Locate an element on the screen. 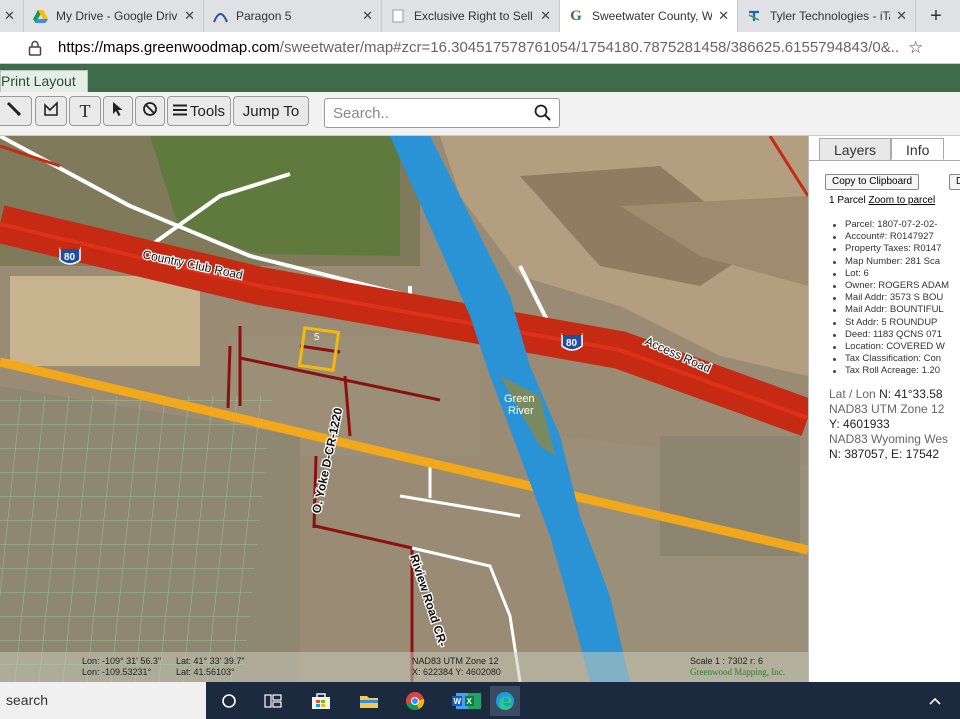 This screenshot has width=960, height=719. search-input: Search.. is located at coordinates (442, 113).